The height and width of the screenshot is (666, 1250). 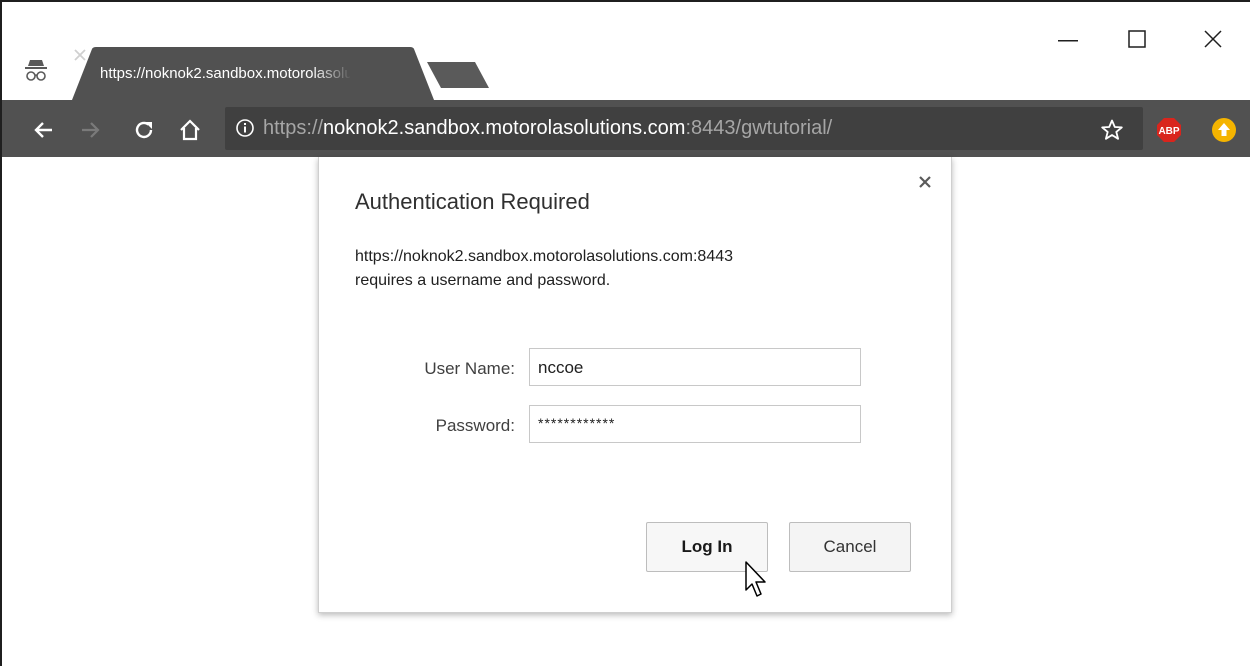 I want to click on tab-title-fade, so click(x=332, y=73).